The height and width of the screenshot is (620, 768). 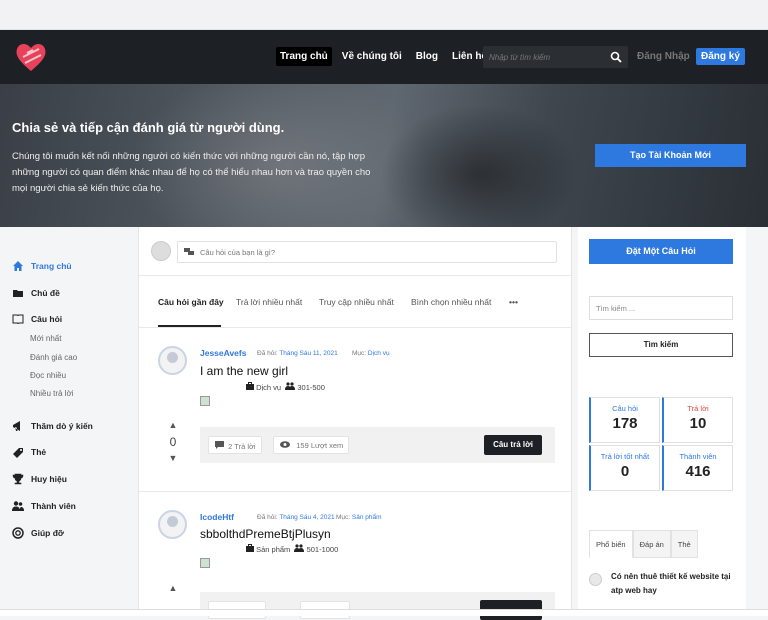 I want to click on tab-most-voted: Bình chọn nhiều nhất, so click(x=451, y=302).